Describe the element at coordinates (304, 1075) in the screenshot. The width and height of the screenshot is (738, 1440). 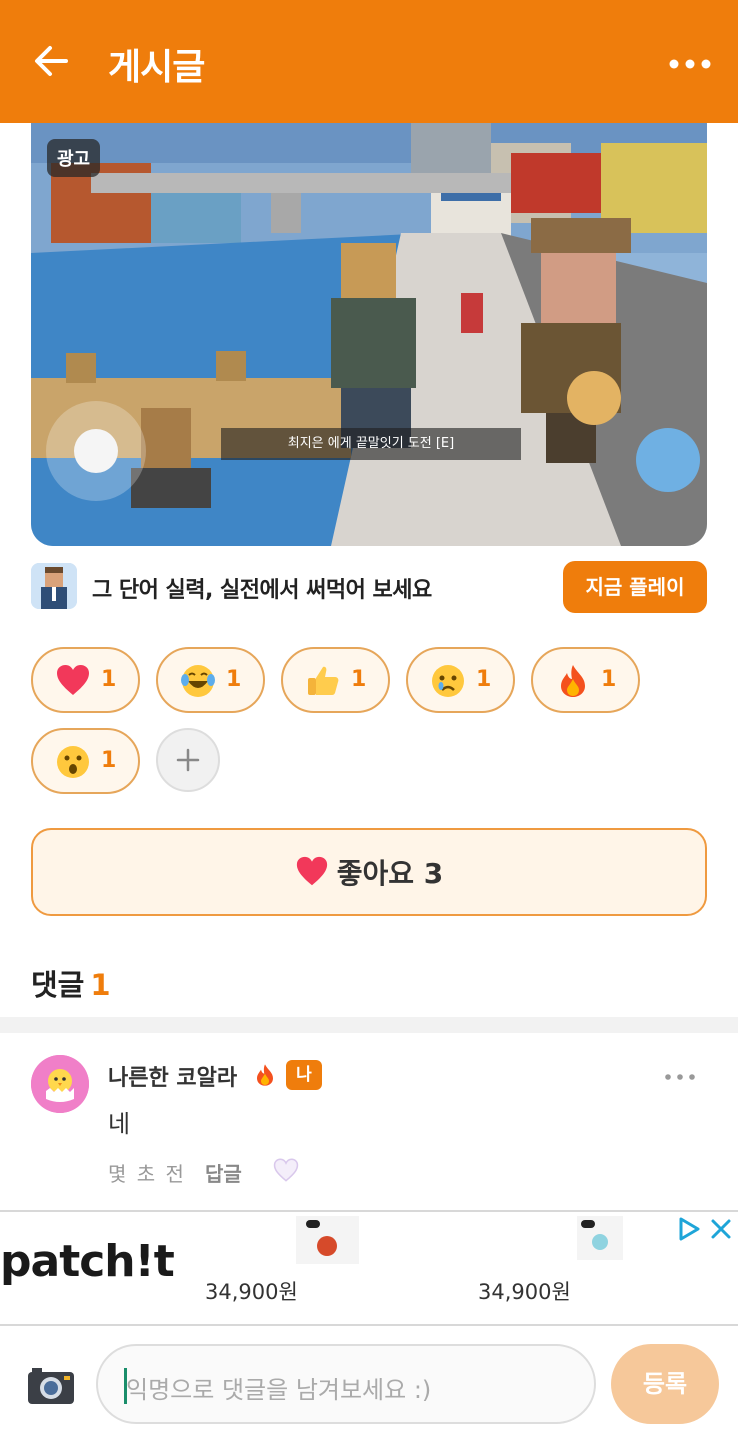
I see `my-comment-badge: 나` at that location.